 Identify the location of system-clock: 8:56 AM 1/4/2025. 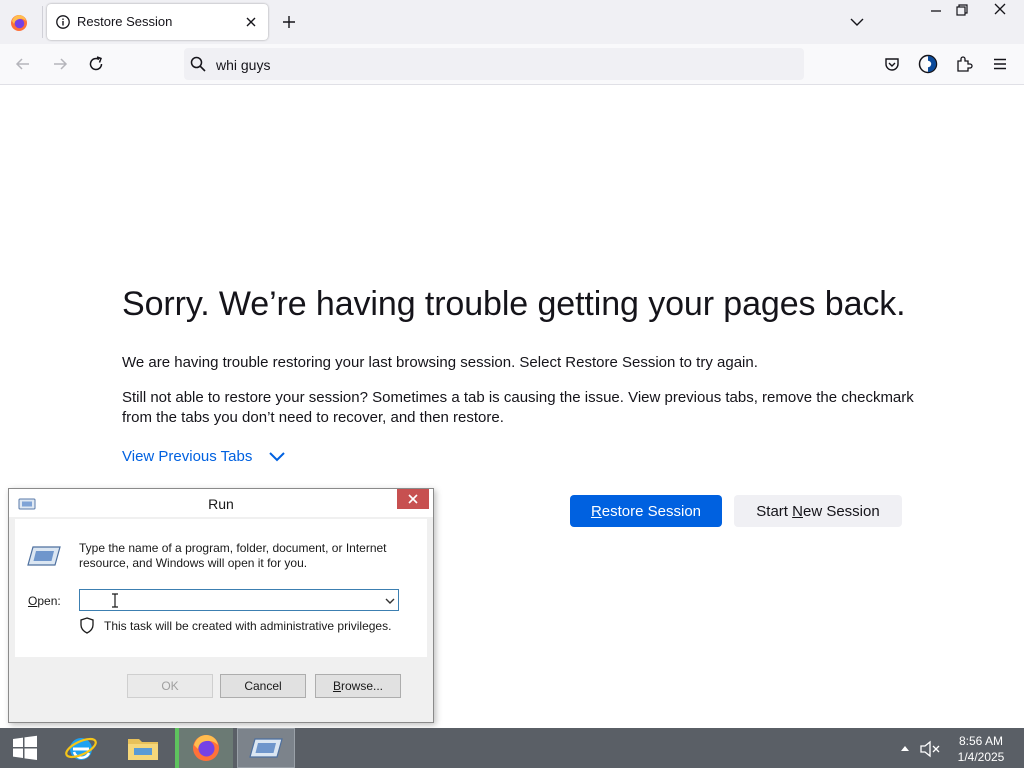
(981, 749).